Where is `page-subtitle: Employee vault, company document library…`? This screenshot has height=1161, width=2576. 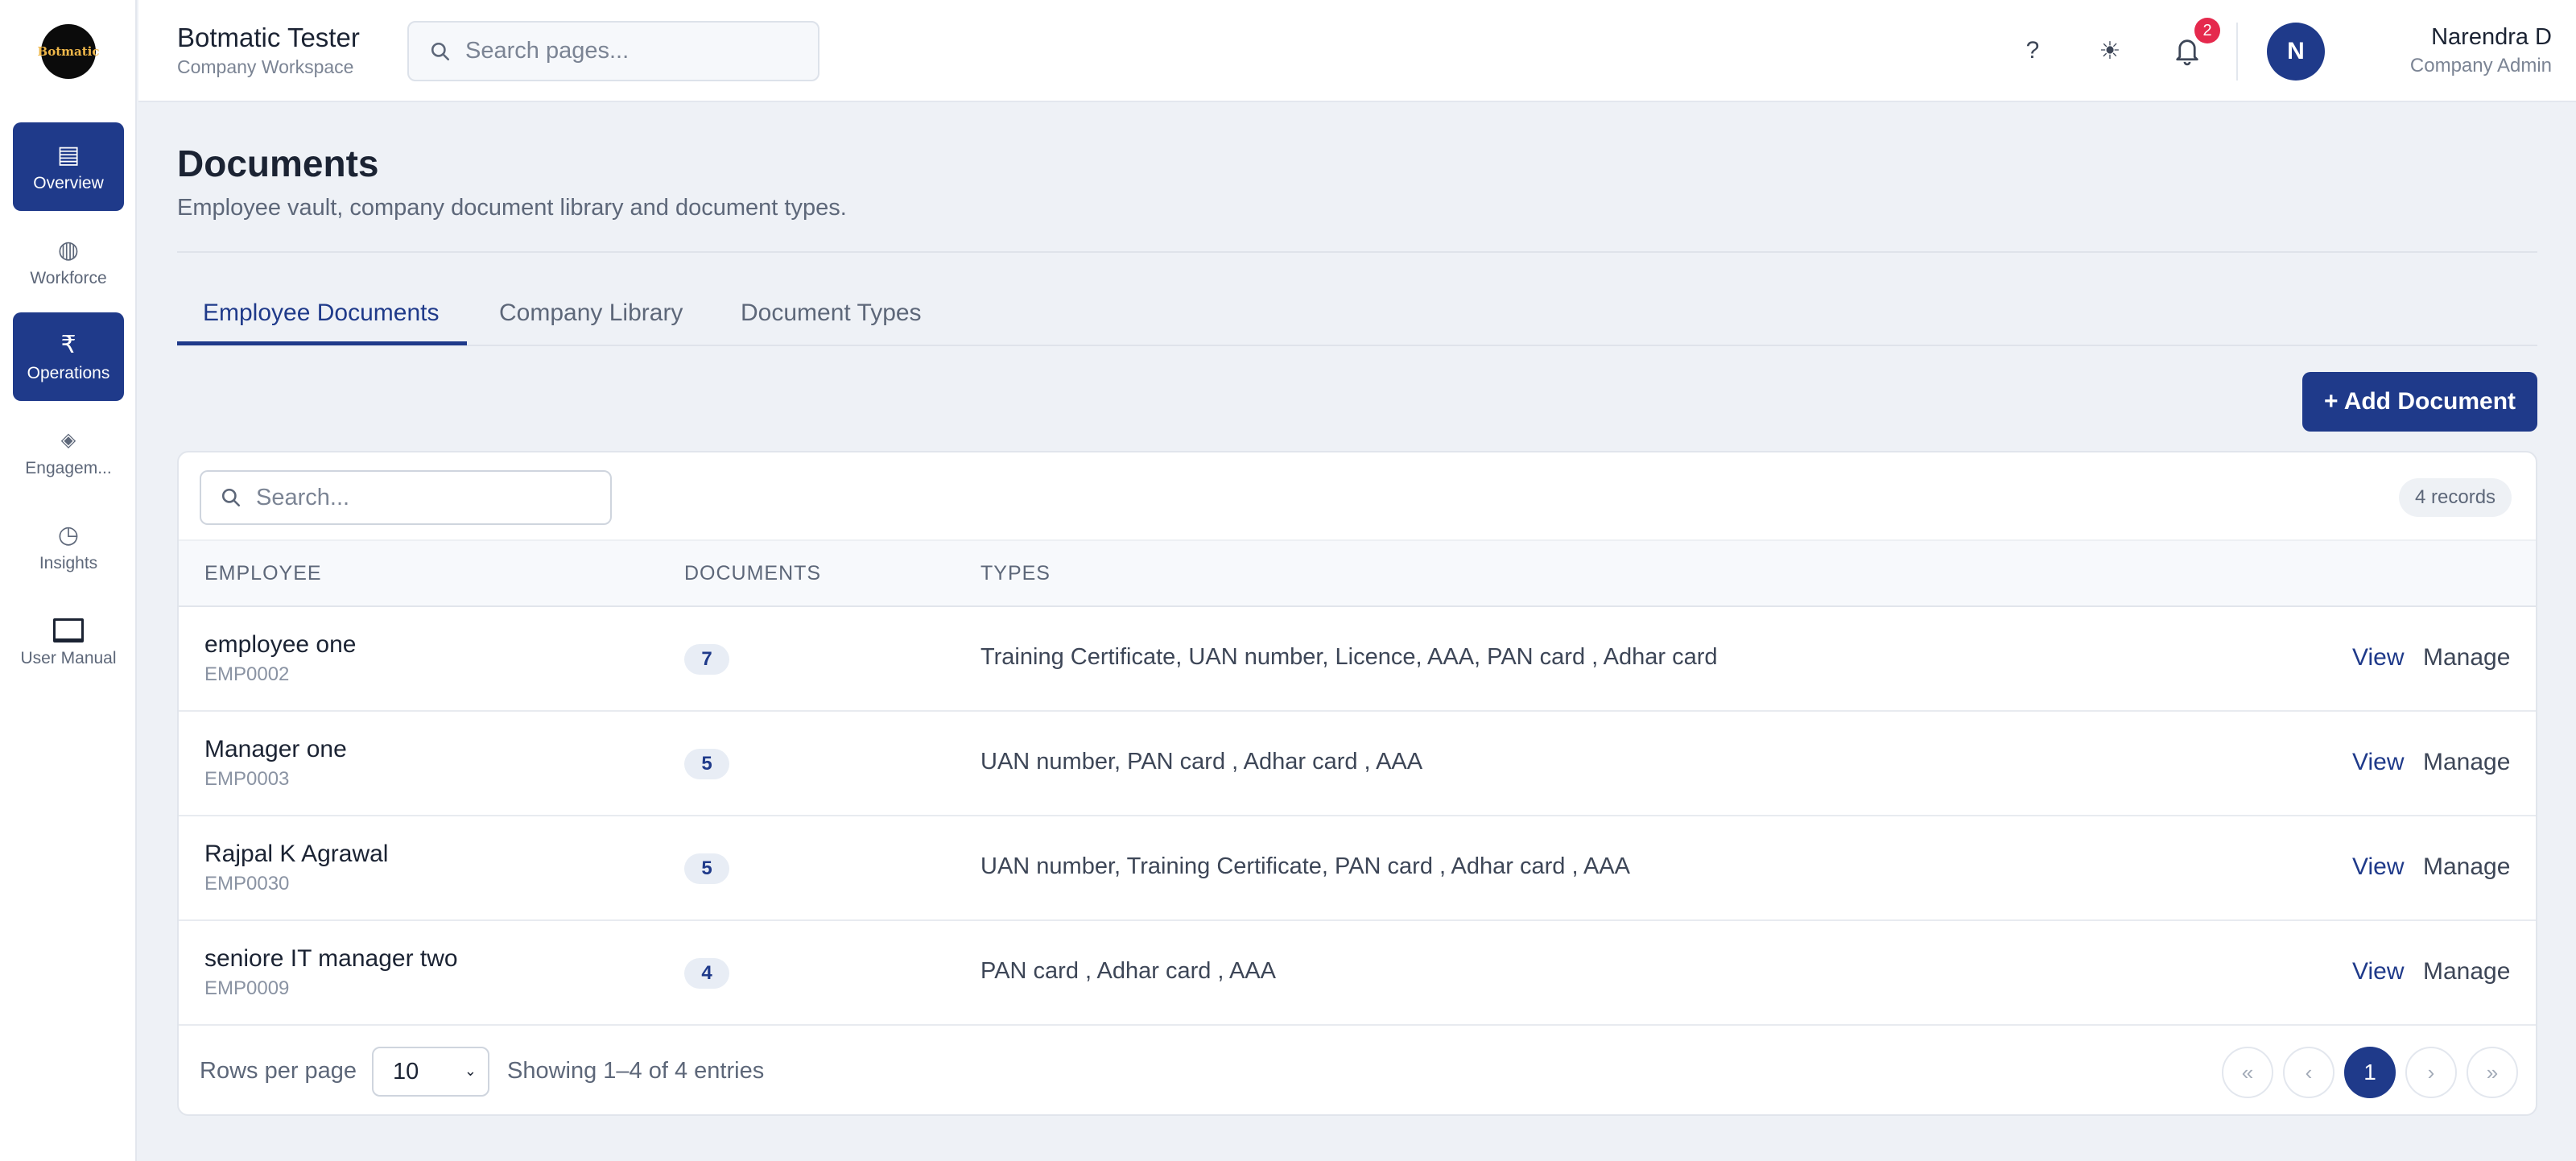 page-subtitle: Employee vault, company document library… is located at coordinates (512, 208).